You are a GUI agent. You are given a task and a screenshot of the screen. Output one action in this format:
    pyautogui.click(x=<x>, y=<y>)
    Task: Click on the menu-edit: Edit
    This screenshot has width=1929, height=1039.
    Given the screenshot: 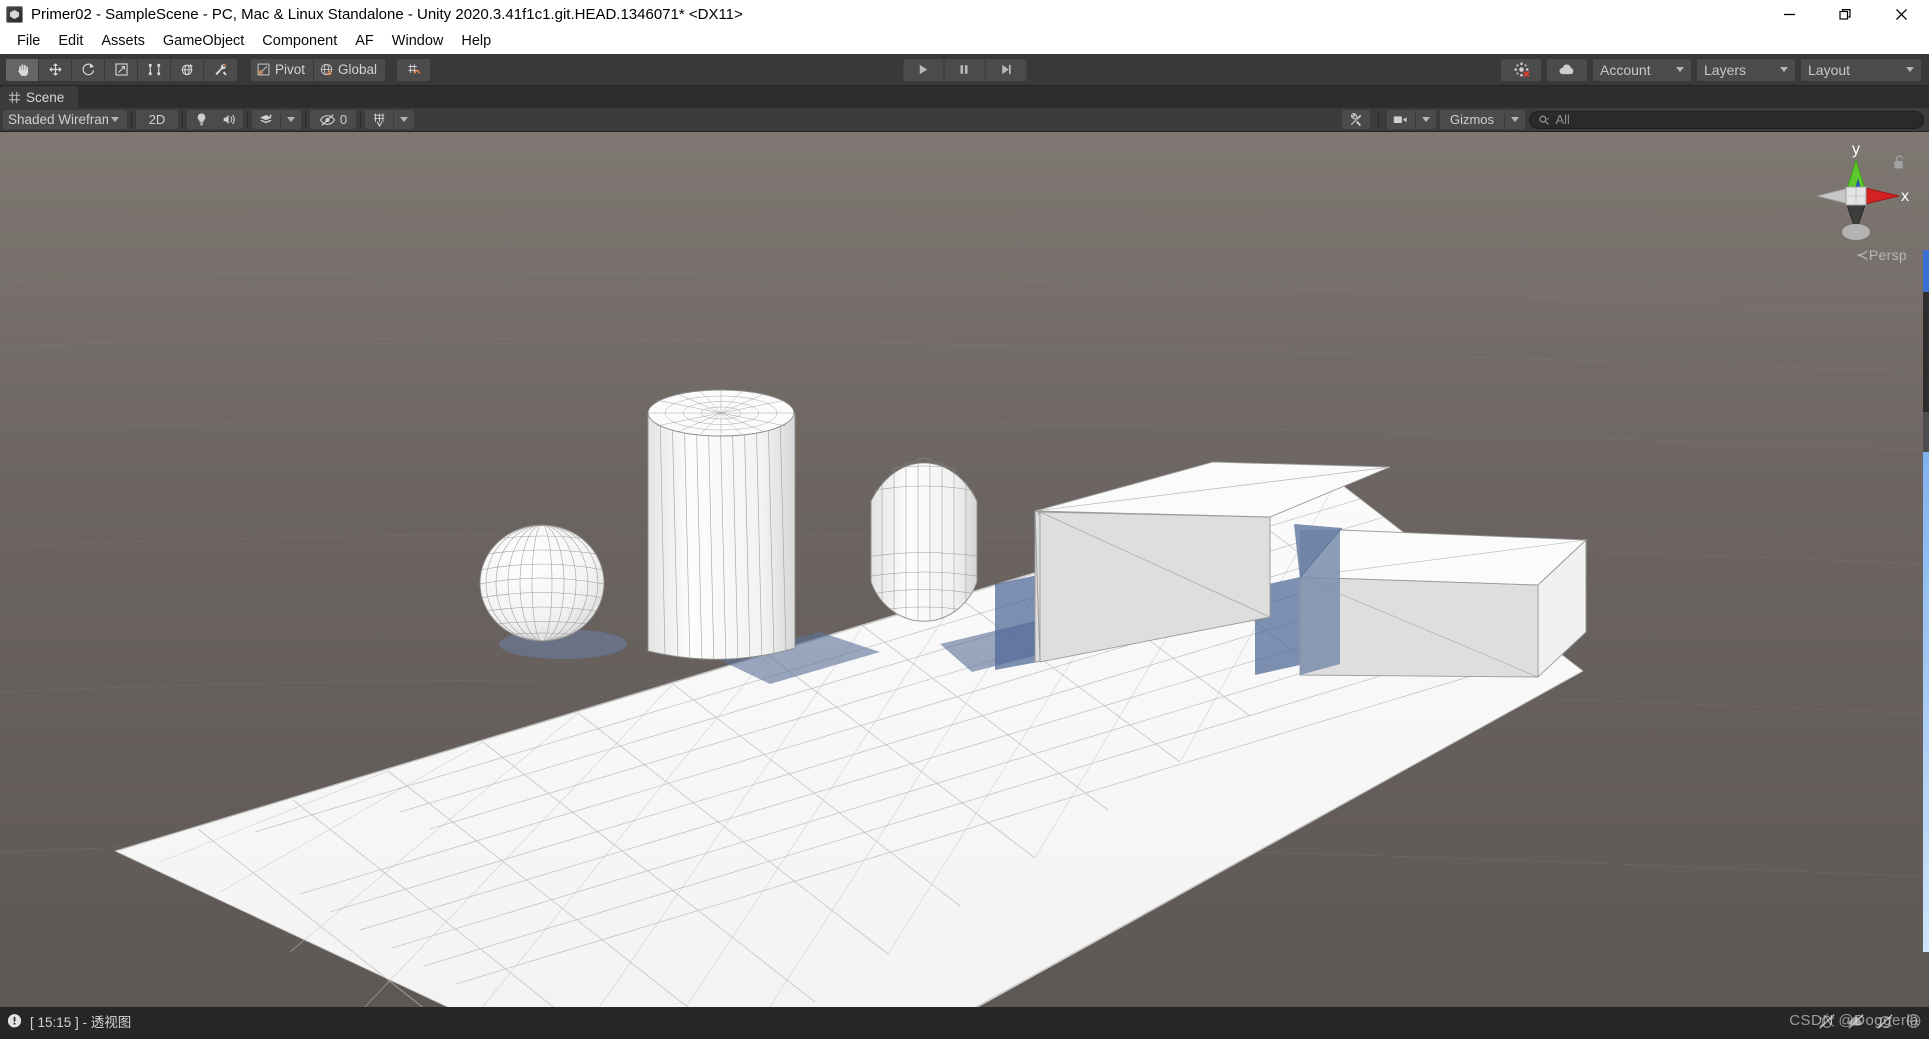 What is the action you would take?
    pyautogui.click(x=70, y=41)
    